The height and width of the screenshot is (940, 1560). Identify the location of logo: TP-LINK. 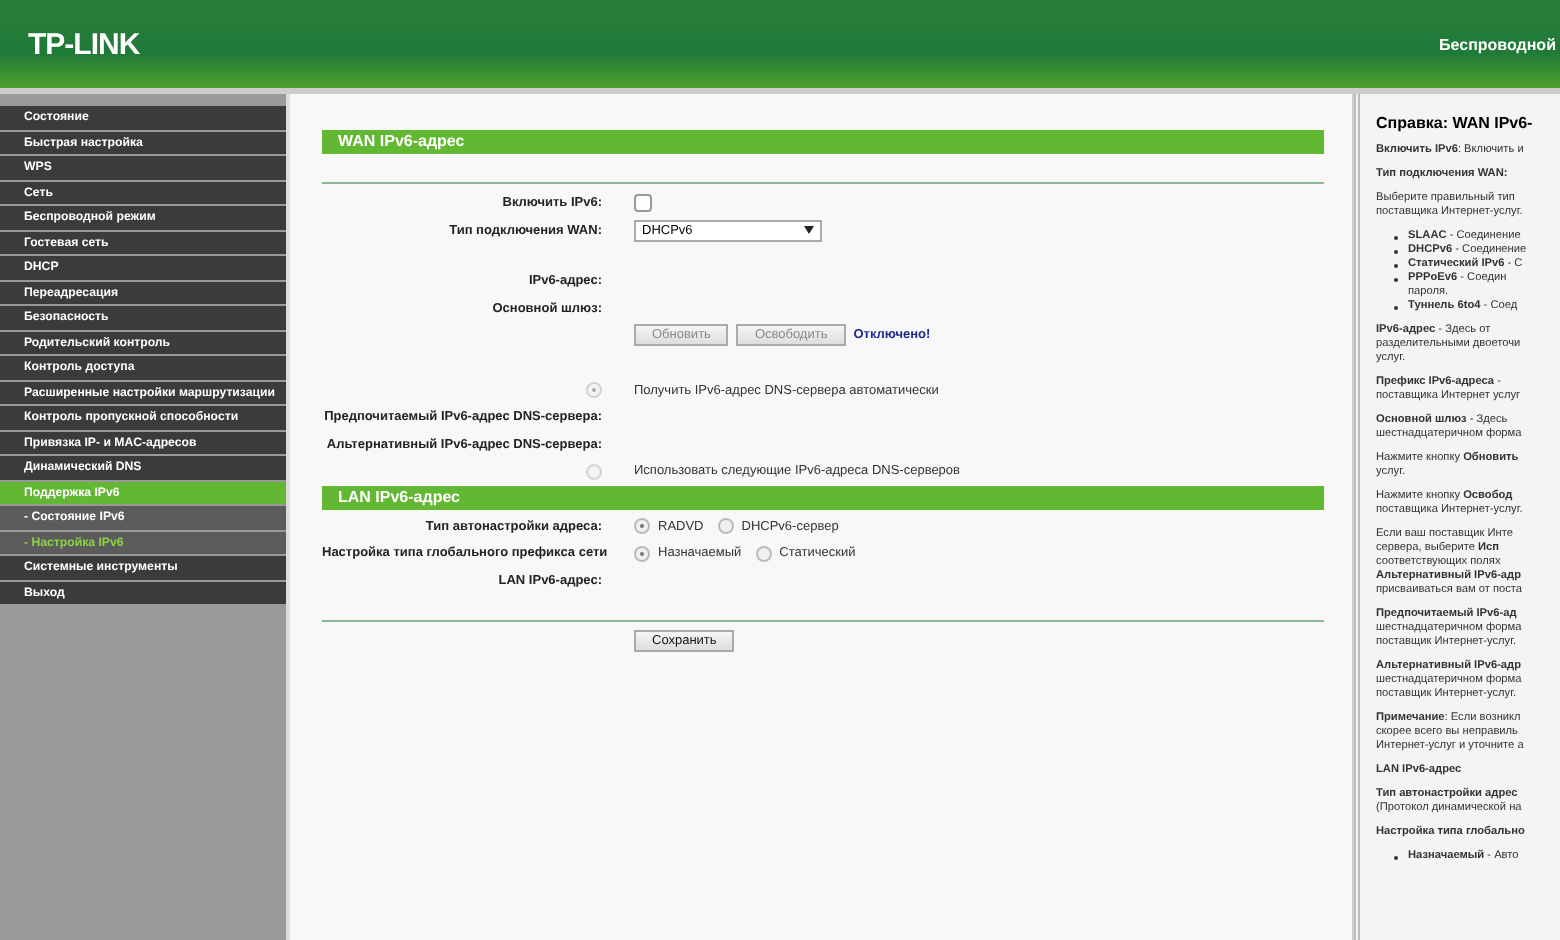
(84, 44).